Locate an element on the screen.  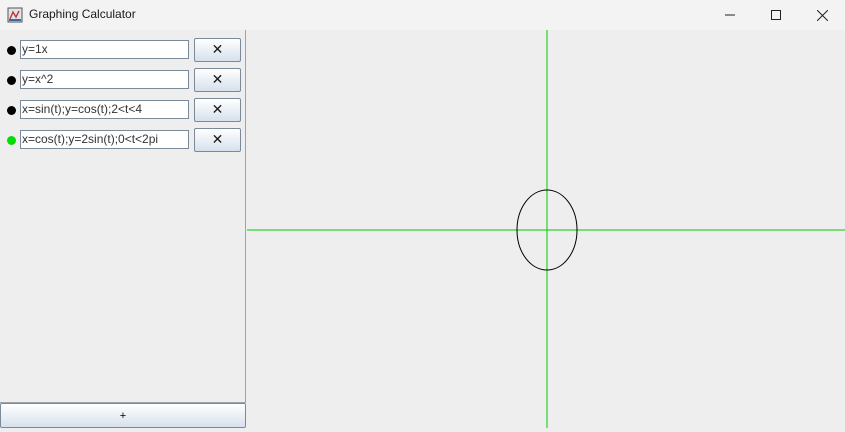
app-icon is located at coordinates (15, 15).